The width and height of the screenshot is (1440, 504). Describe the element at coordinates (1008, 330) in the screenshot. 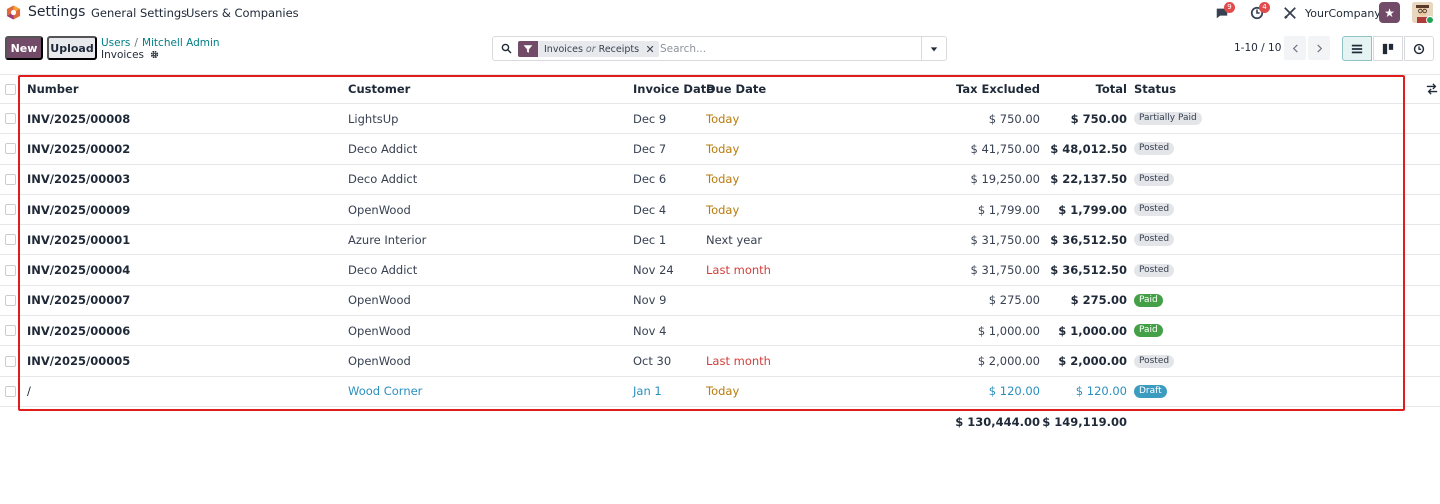

I see `cell-tax-excluded: $ 1,000.00` at that location.